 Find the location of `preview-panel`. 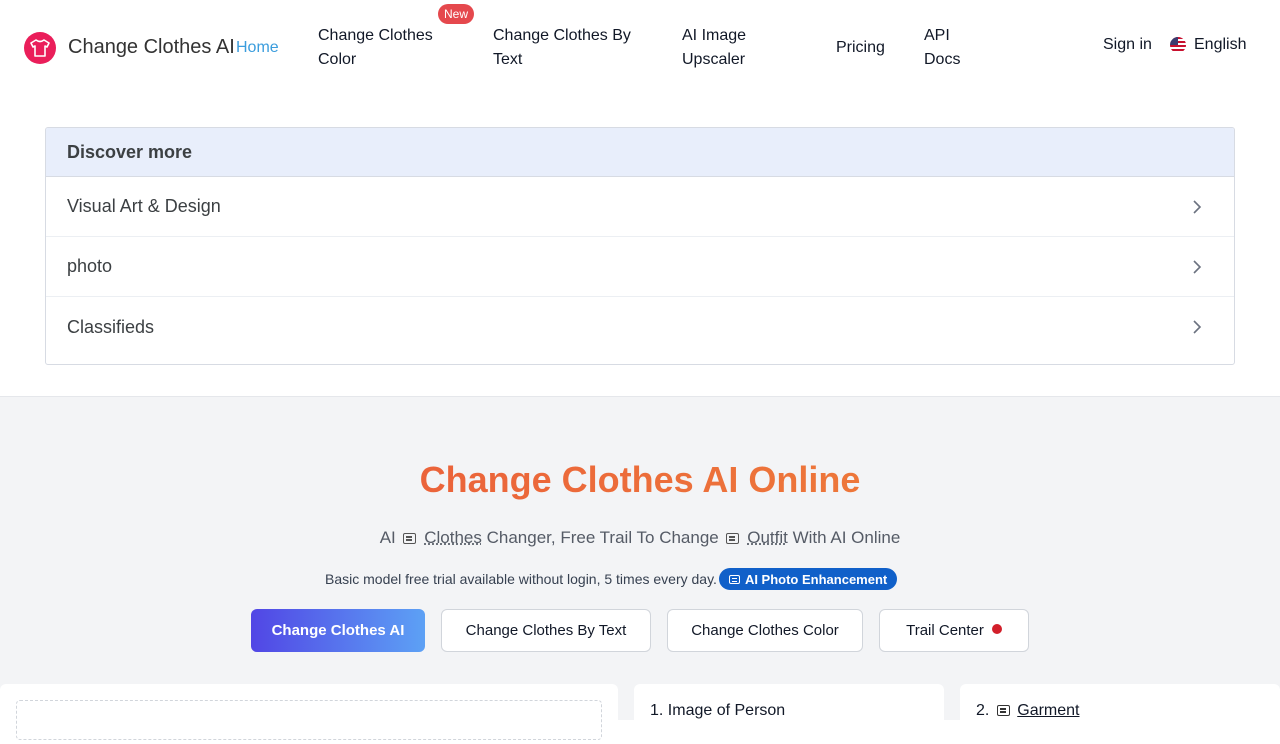

preview-panel is located at coordinates (309, 714).